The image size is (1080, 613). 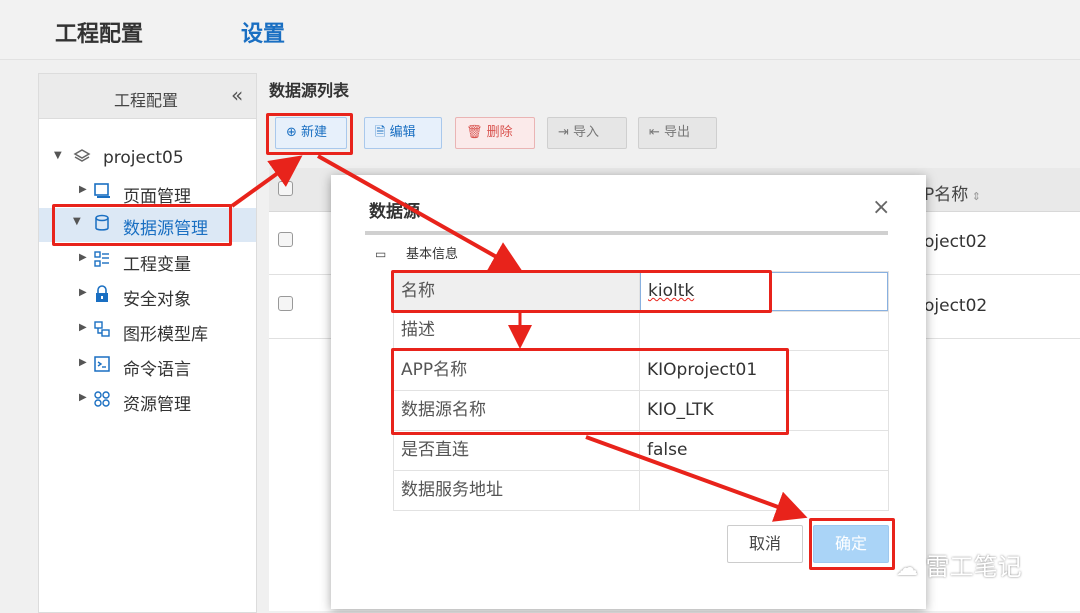 What do you see at coordinates (563, 132) in the screenshot?
I see `import-icon: ⇥` at bounding box center [563, 132].